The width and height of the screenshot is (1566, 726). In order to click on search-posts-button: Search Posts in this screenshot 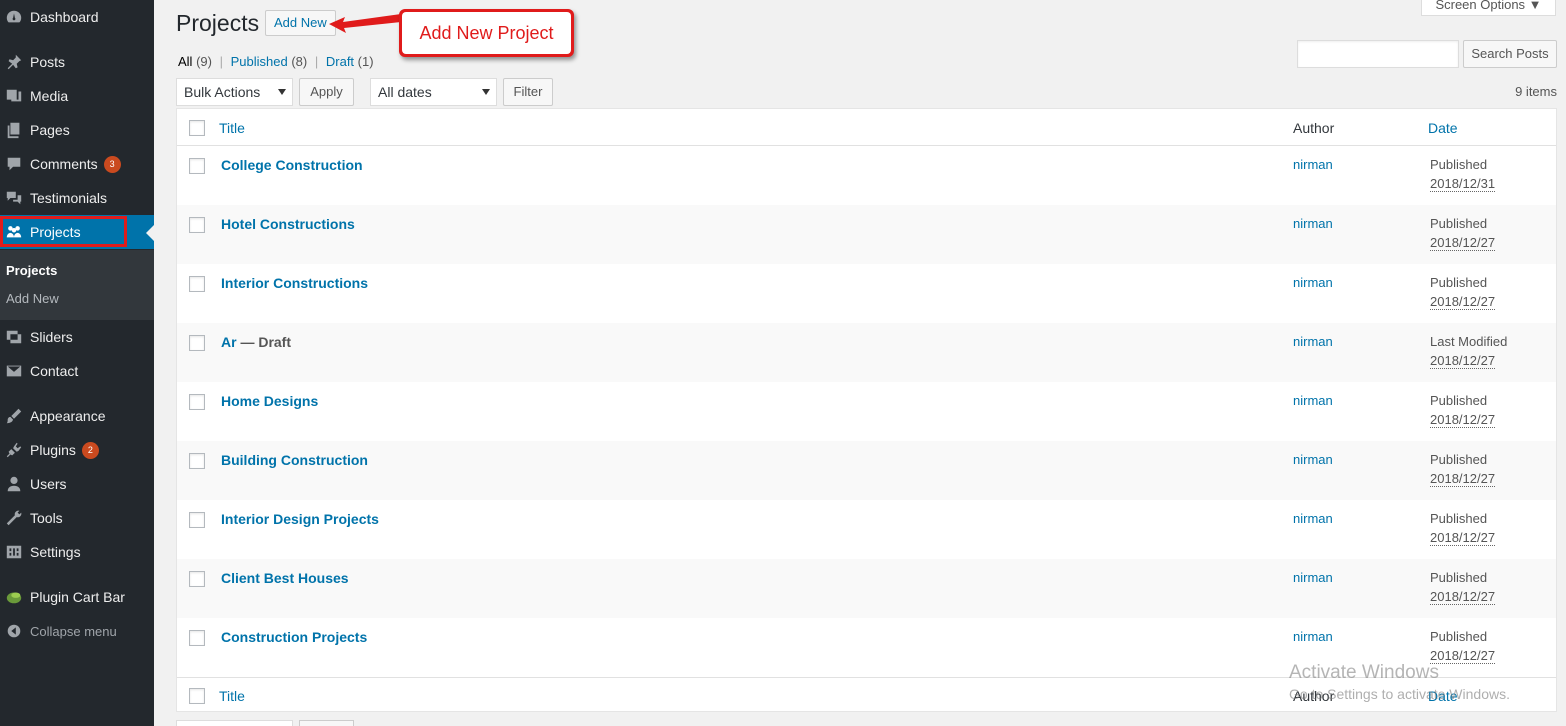, I will do `click(1510, 54)`.